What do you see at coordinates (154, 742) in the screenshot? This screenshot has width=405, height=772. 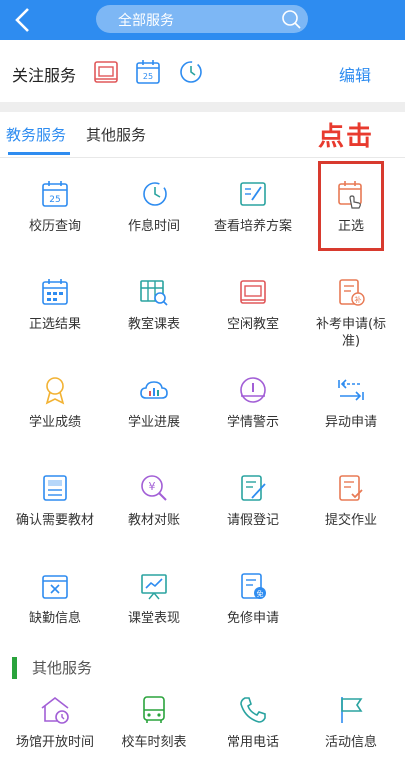 I see `service-label: 校车时刻表` at bounding box center [154, 742].